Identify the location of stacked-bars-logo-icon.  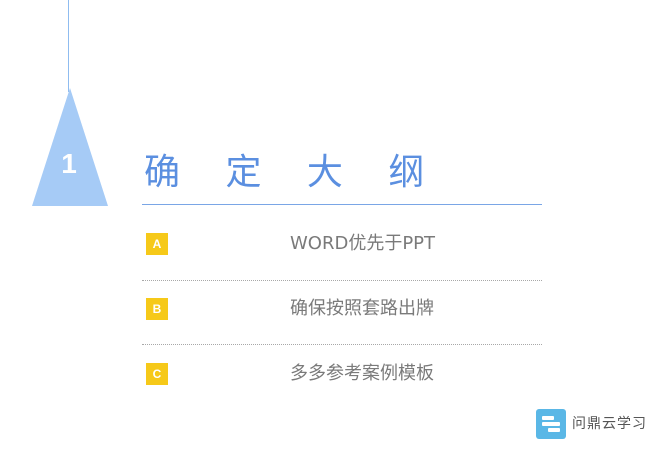
(551, 424).